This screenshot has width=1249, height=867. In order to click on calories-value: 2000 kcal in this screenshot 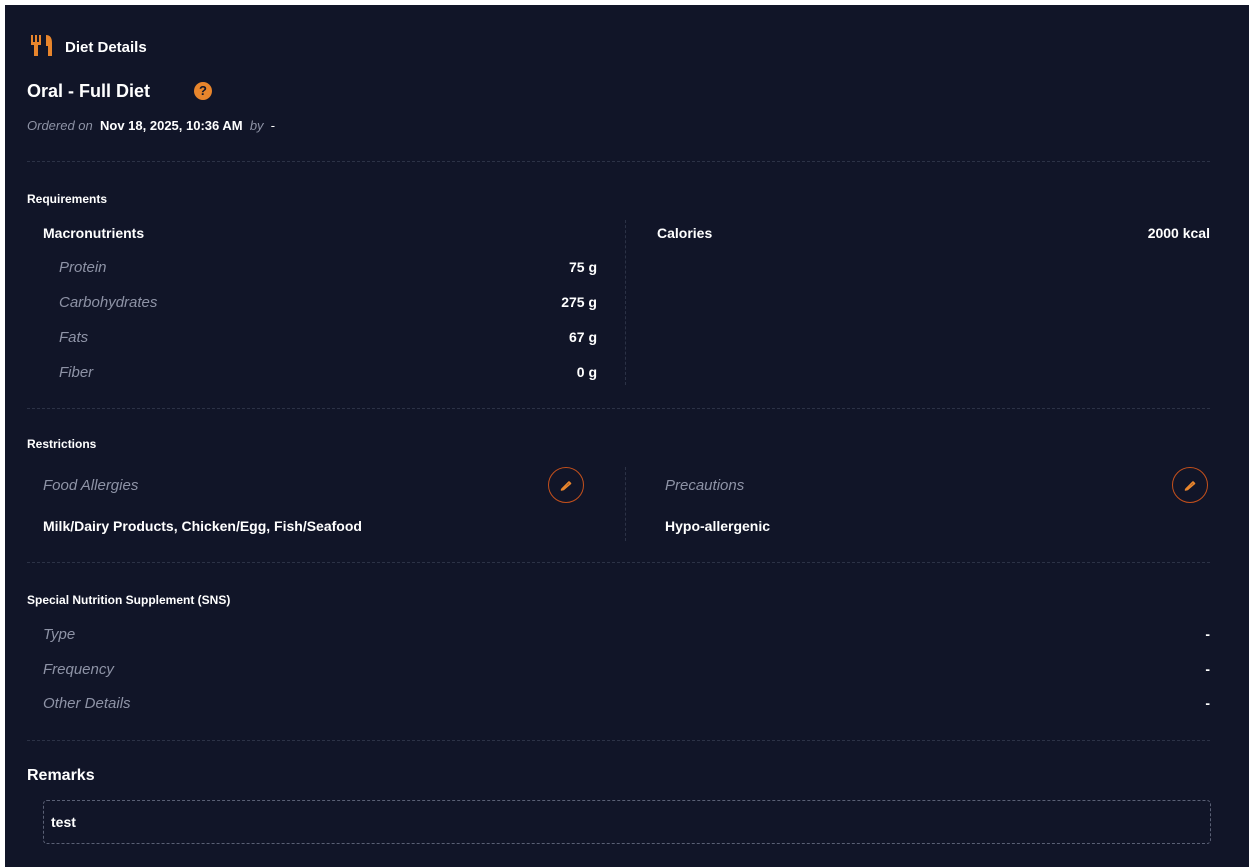, I will do `click(1178, 233)`.